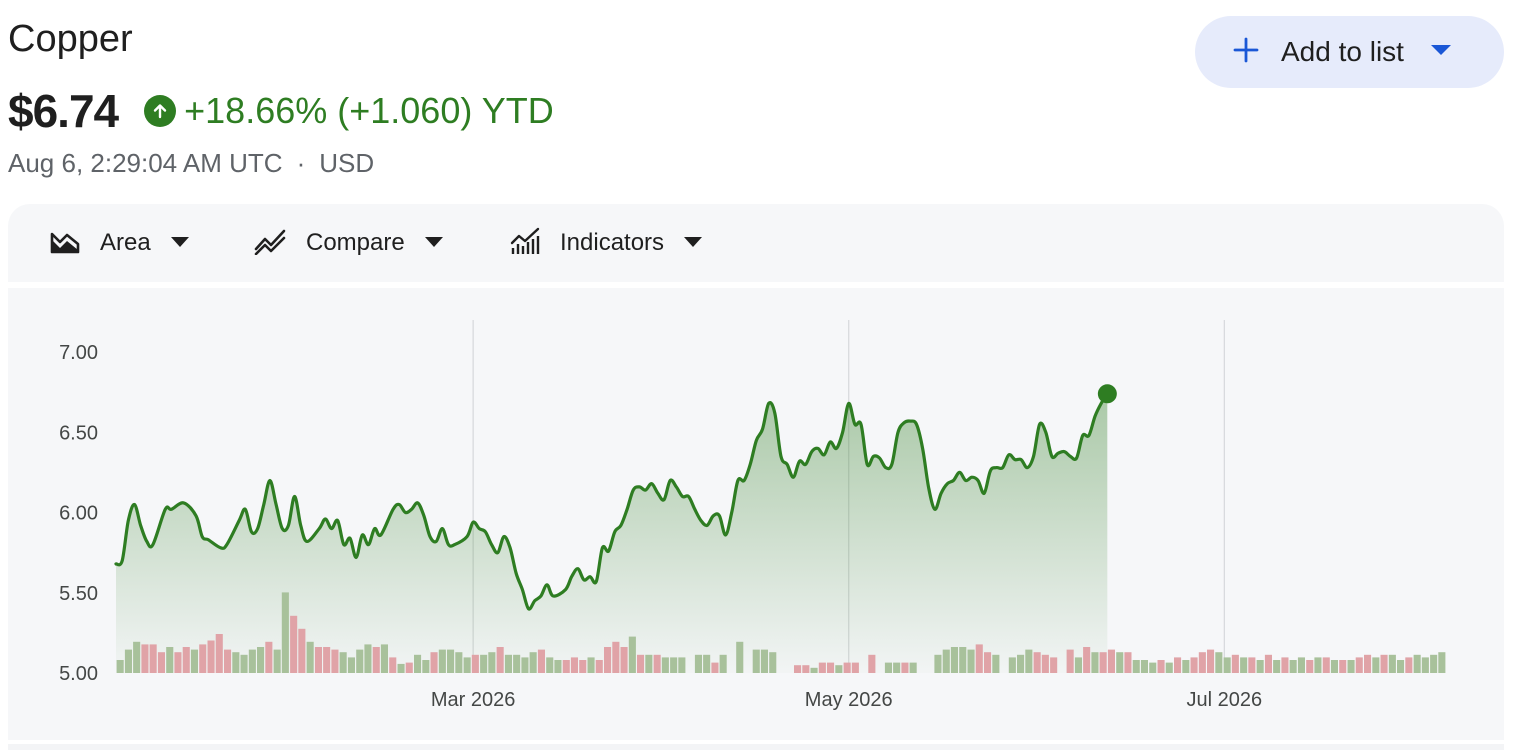 The width and height of the screenshot is (1522, 750). What do you see at coordinates (119, 243) in the screenshot?
I see `chart-type-area-button: Area` at bounding box center [119, 243].